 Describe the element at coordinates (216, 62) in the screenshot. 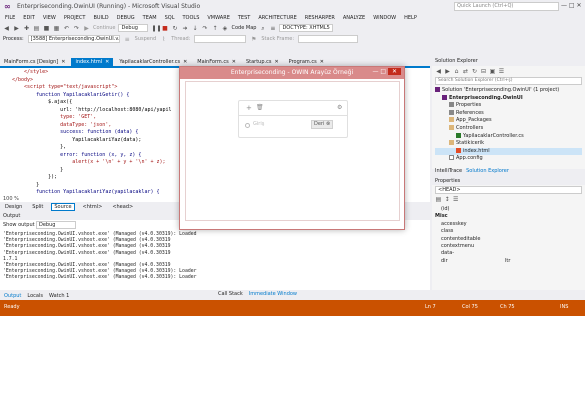

I see `tab-mainform-cs: MainForm.cs ✕` at that location.